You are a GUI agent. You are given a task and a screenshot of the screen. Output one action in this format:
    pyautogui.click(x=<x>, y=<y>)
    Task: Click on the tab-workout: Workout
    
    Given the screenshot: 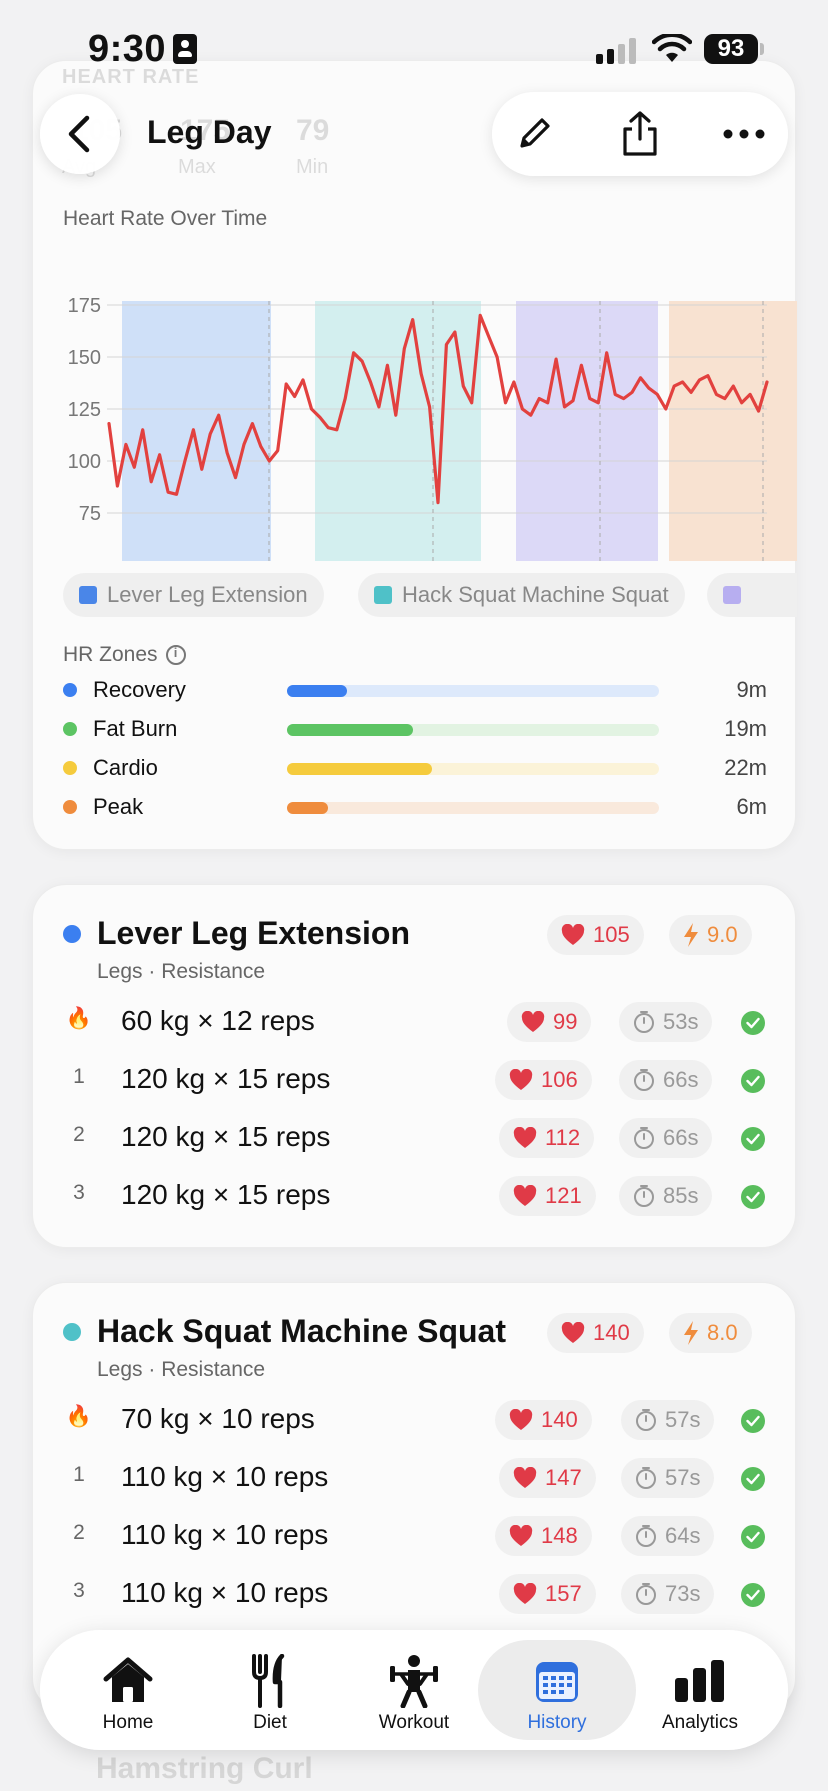 What is the action you would take?
    pyautogui.click(x=414, y=1690)
    